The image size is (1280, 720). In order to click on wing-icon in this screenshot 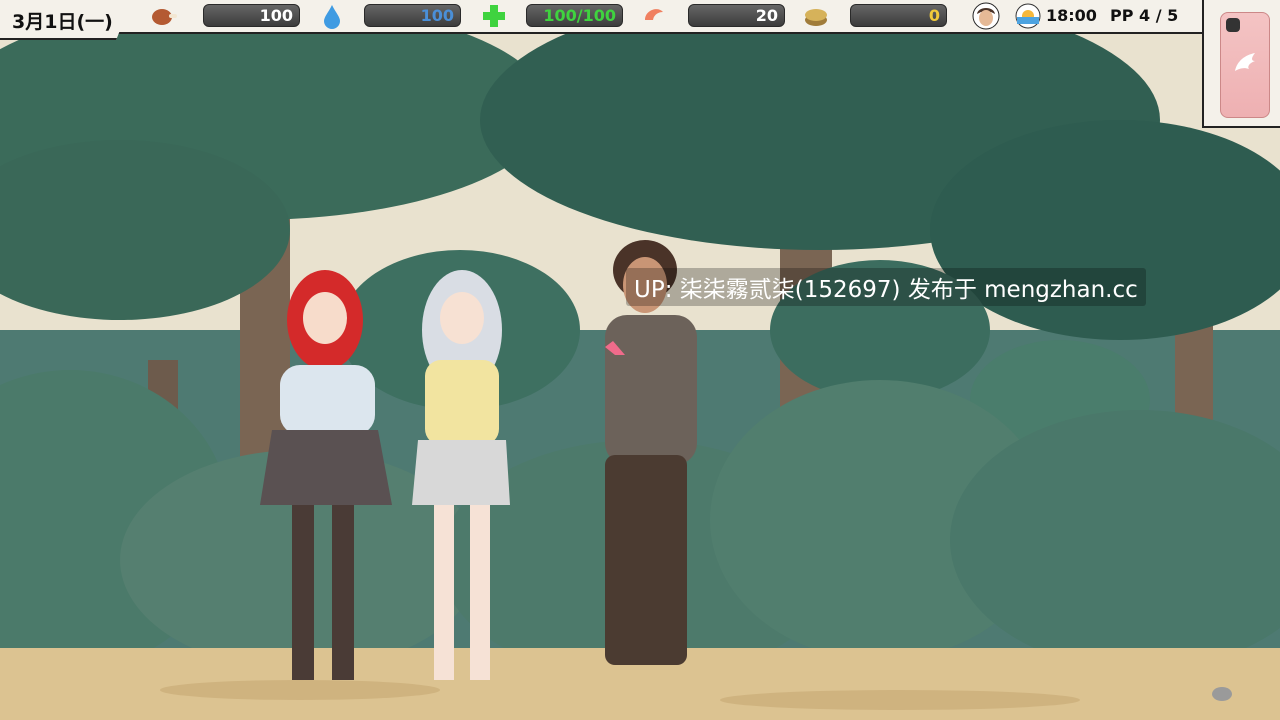, I will do `click(1245, 62)`.